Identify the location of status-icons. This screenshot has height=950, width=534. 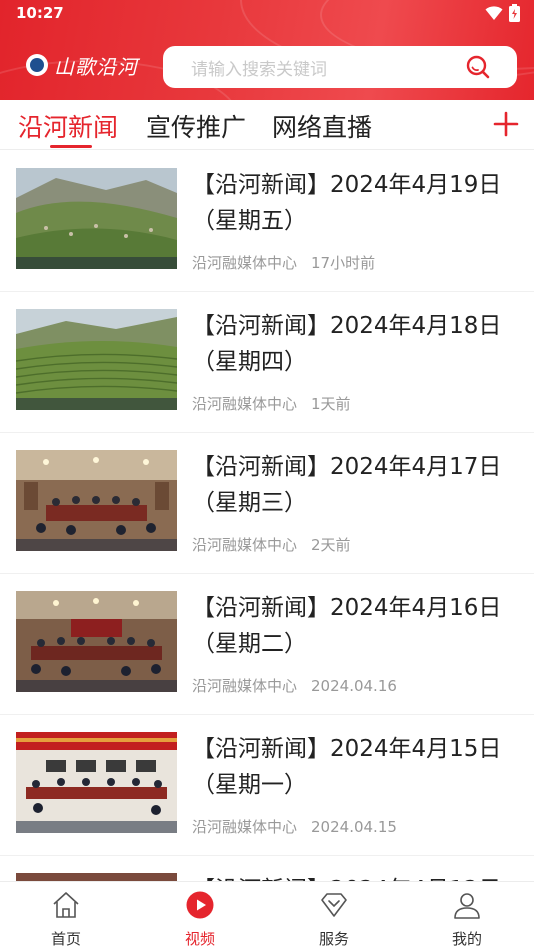
(502, 13).